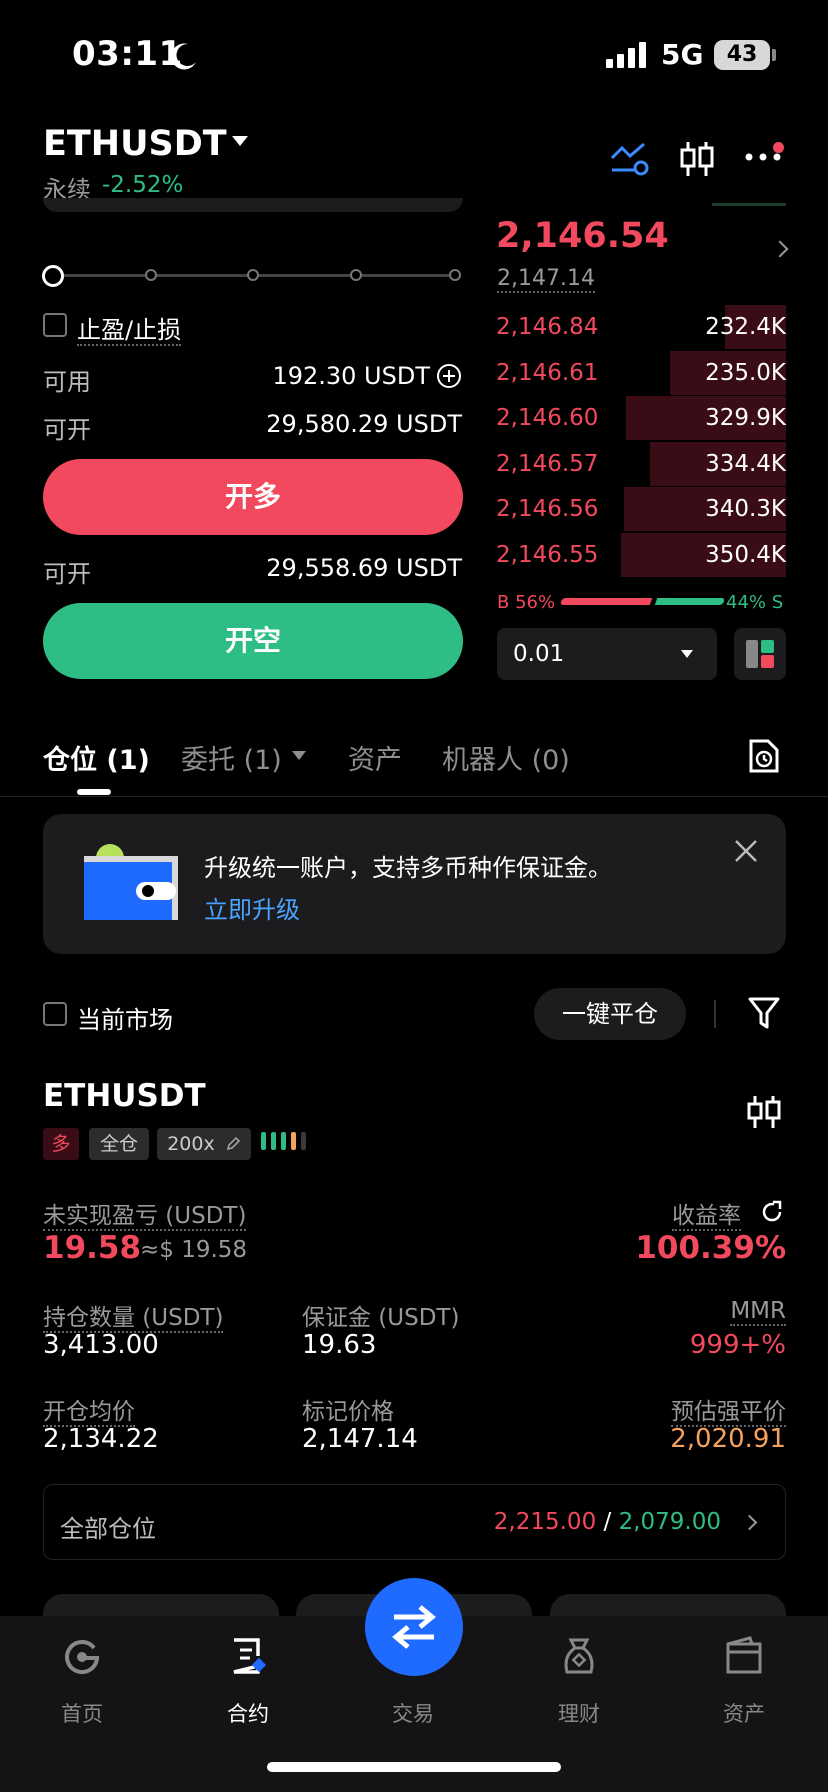  What do you see at coordinates (233, 1143) in the screenshot?
I see `edit-icon` at bounding box center [233, 1143].